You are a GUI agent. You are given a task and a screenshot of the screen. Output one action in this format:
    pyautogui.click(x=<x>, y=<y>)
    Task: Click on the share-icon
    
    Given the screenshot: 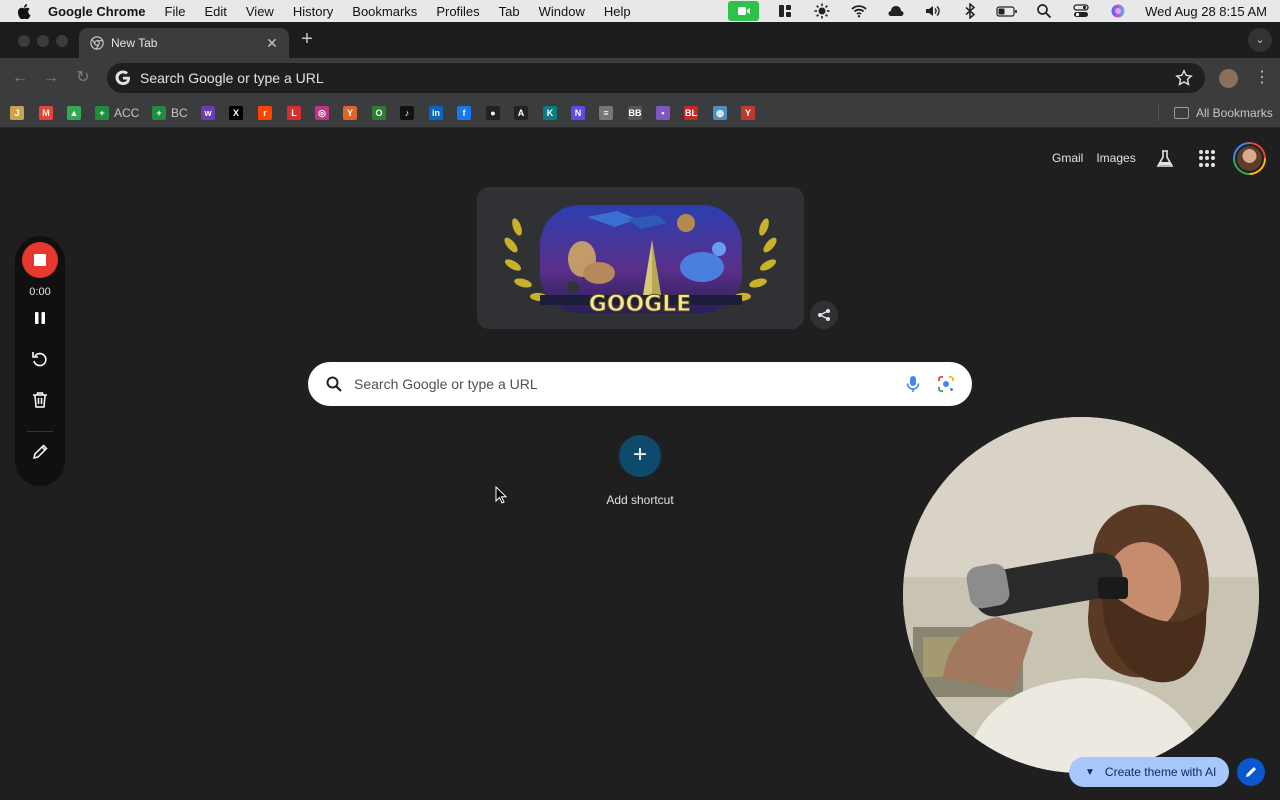 What is the action you would take?
    pyautogui.click(x=824, y=315)
    